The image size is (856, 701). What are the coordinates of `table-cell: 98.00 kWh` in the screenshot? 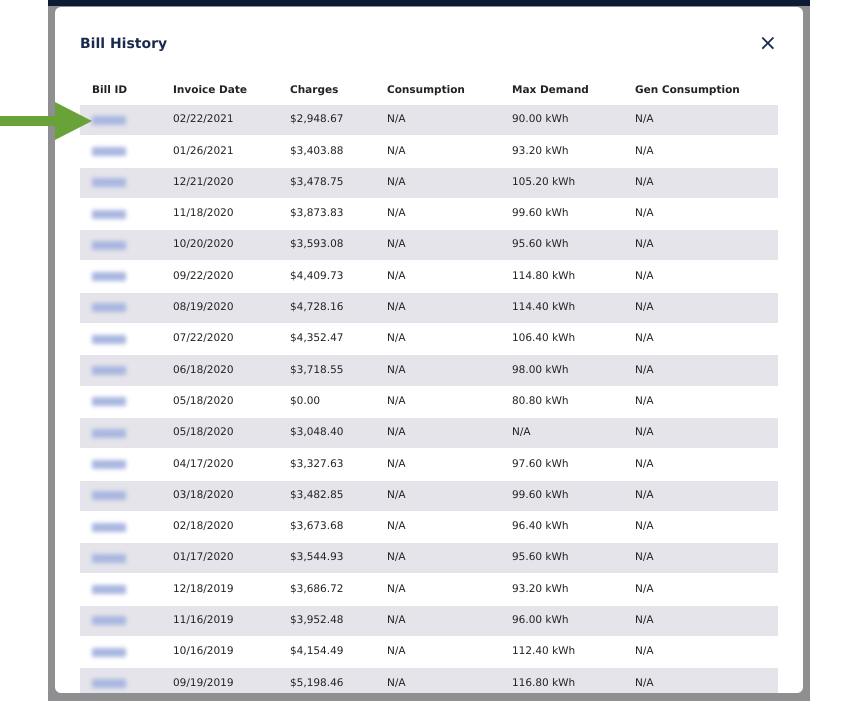 It's located at (561, 371).